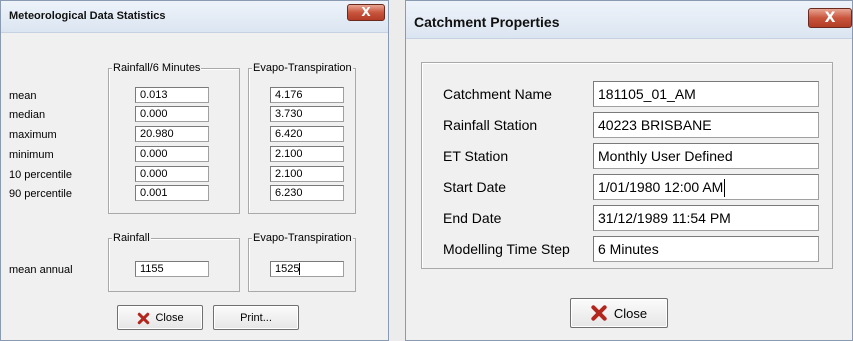  I want to click on catchment-name-label: Catchment Name, so click(497, 94).